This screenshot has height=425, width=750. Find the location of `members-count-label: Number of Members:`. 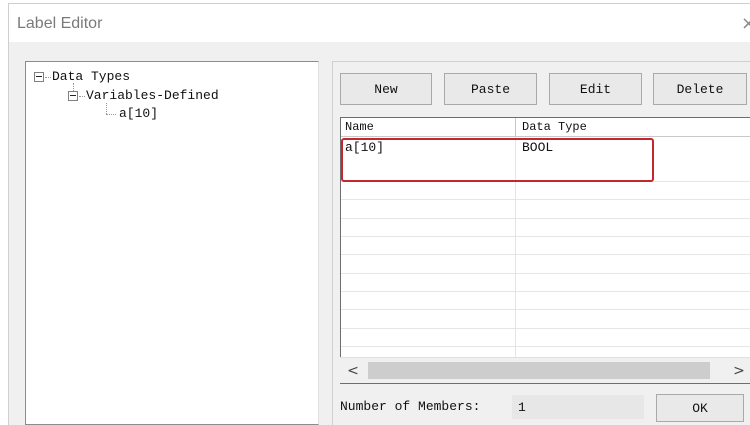

members-count-label: Number of Members: is located at coordinates (410, 406).